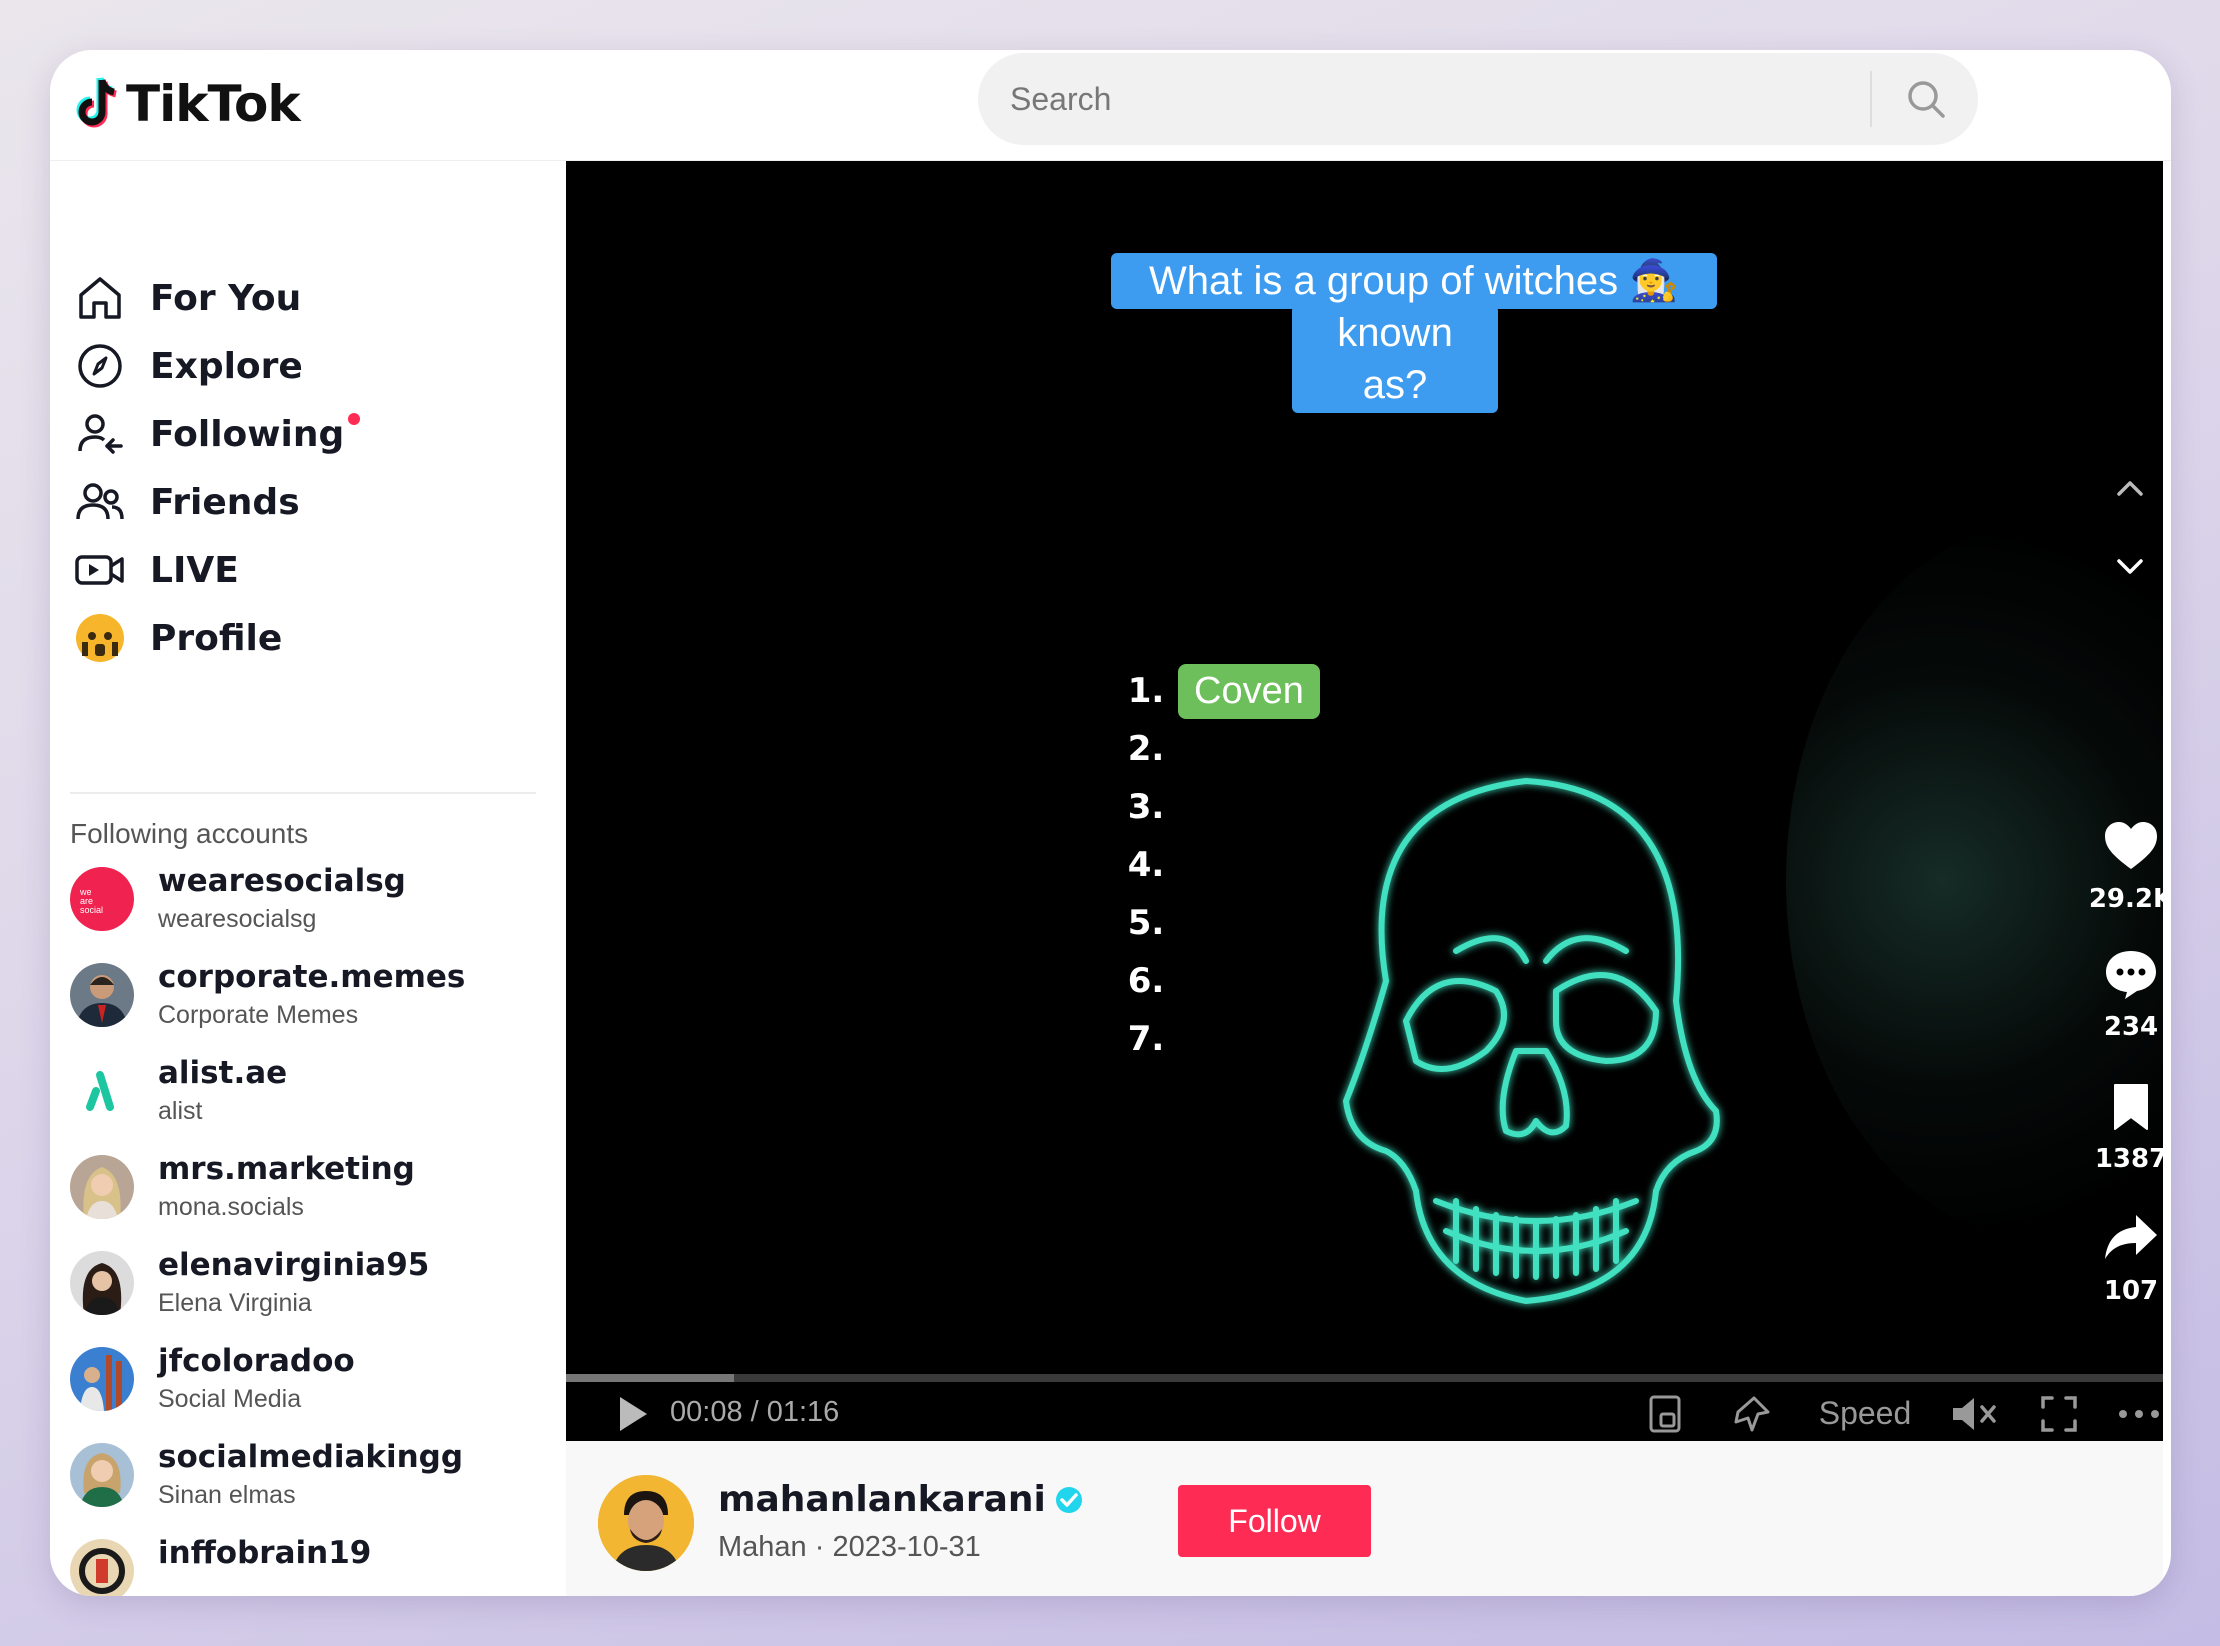 Image resolution: width=2220 pixels, height=1646 pixels. I want to click on progress-bar, so click(1364, 1378).